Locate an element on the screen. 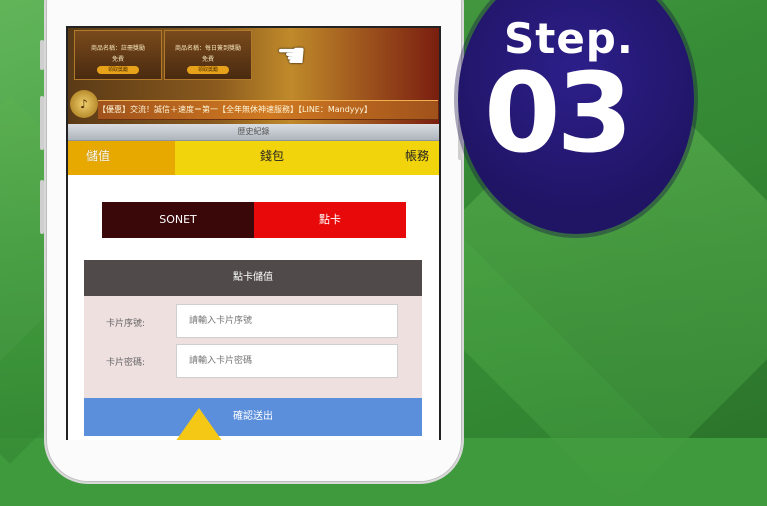 The height and width of the screenshot is (506, 767). step-number: 03 is located at coordinates (558, 113).